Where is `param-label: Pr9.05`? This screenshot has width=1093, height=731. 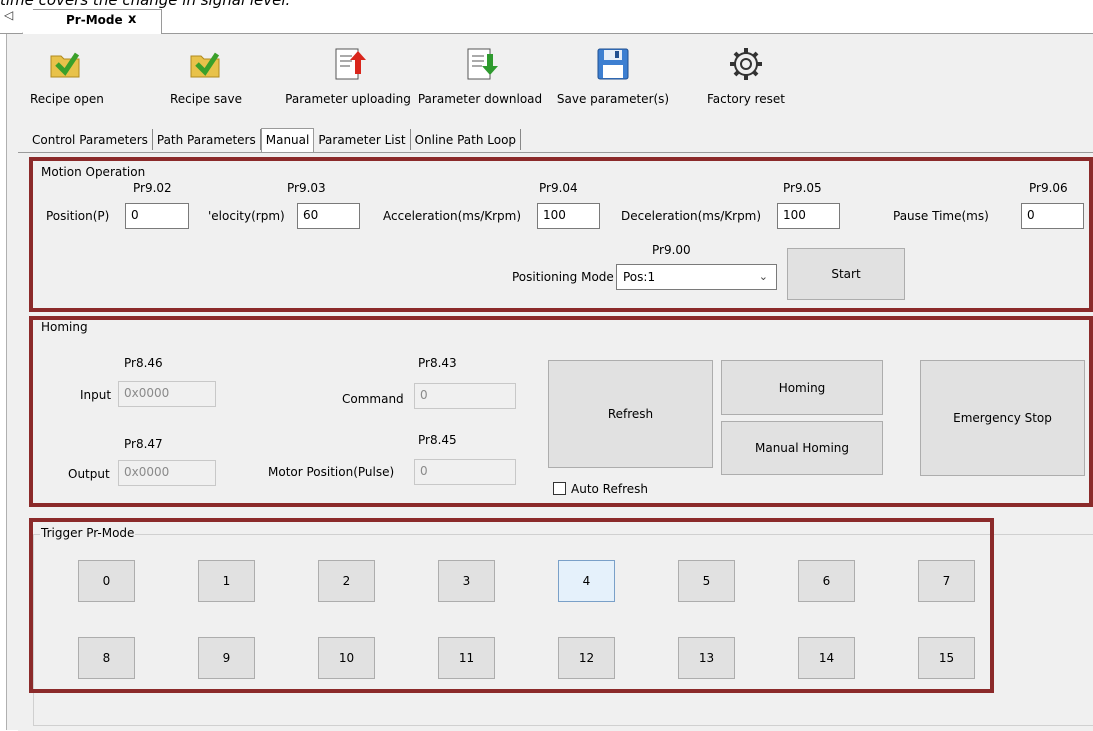
param-label: Pr9.05 is located at coordinates (802, 188).